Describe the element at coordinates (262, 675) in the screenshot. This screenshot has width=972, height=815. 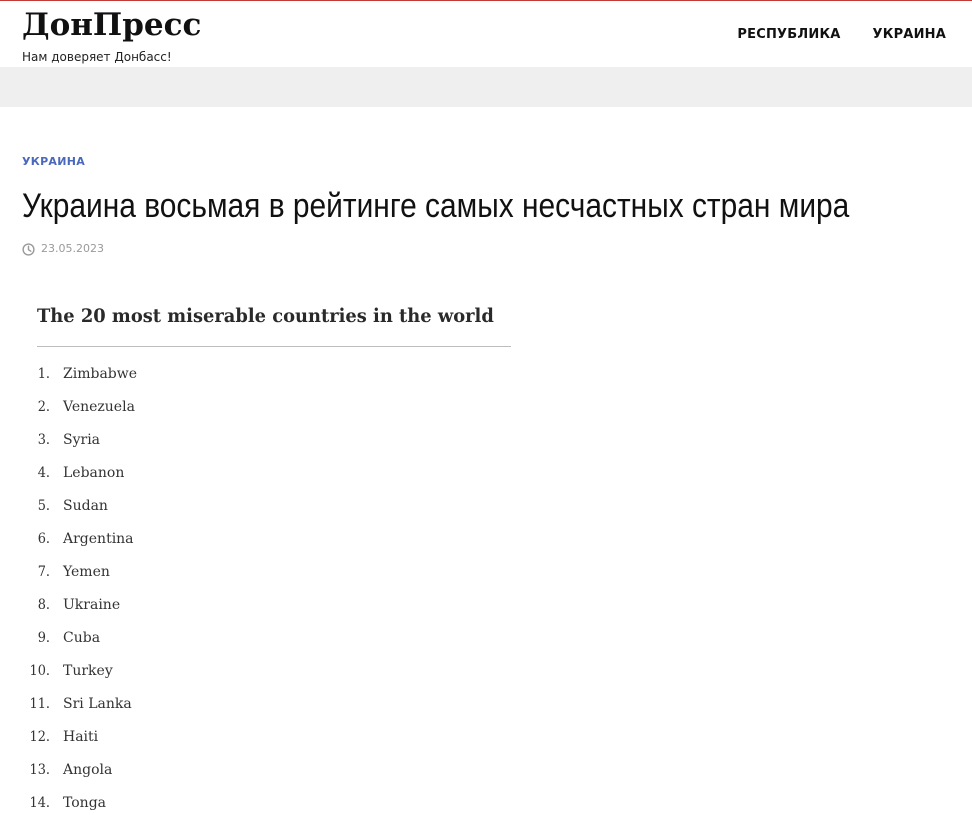
I see `list-item: 10. Turkey` at that location.